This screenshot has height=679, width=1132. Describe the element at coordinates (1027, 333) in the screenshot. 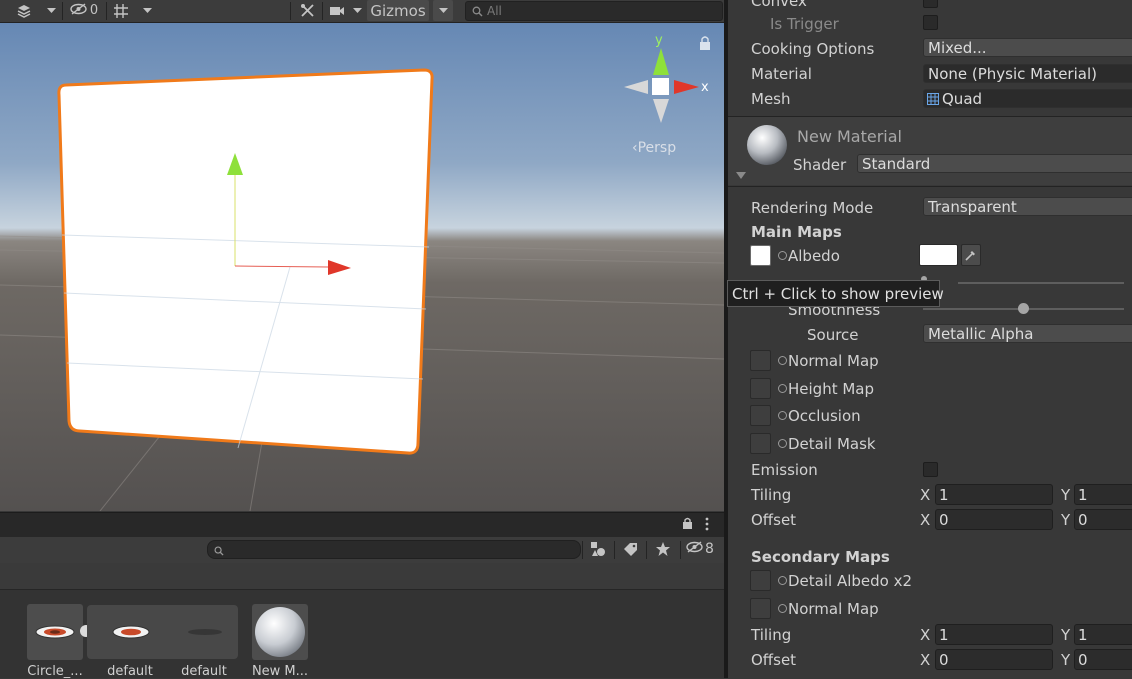

I see `smoothness-source-dropdown: Metallic Alpha` at that location.